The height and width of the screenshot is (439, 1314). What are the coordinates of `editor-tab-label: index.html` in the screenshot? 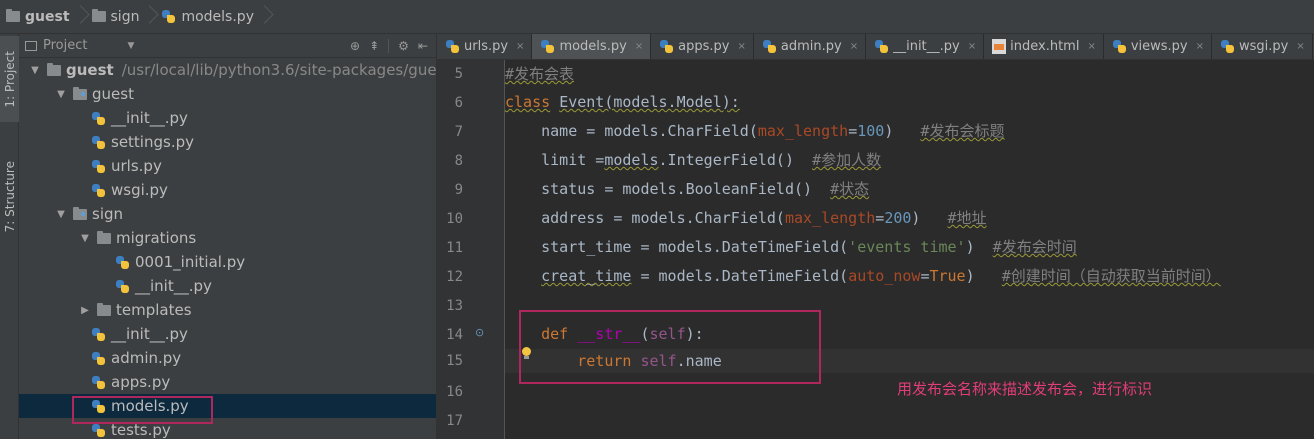 It's located at (1045, 46).